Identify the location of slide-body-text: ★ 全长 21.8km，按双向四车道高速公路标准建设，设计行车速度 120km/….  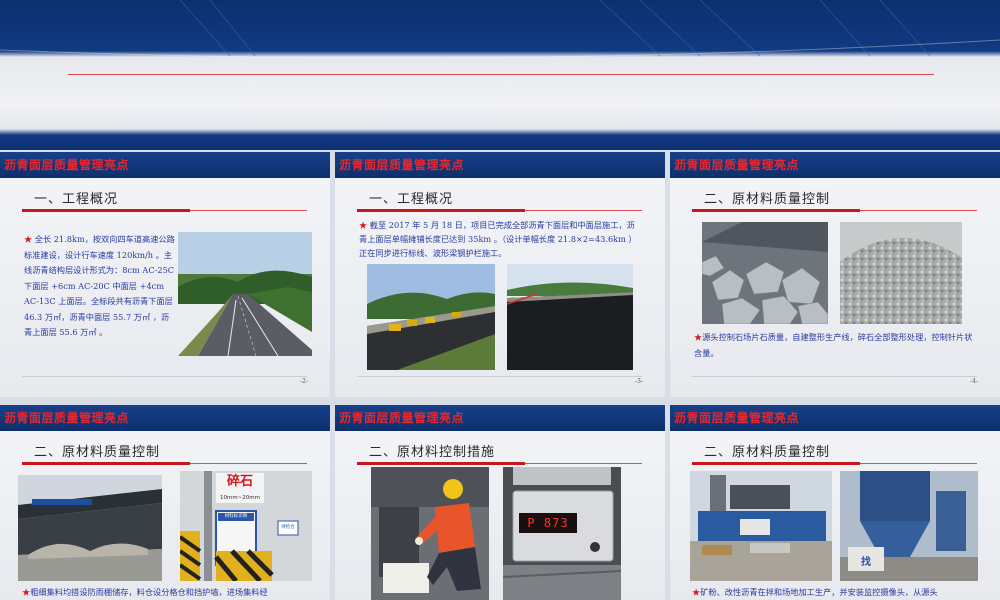
(99, 285).